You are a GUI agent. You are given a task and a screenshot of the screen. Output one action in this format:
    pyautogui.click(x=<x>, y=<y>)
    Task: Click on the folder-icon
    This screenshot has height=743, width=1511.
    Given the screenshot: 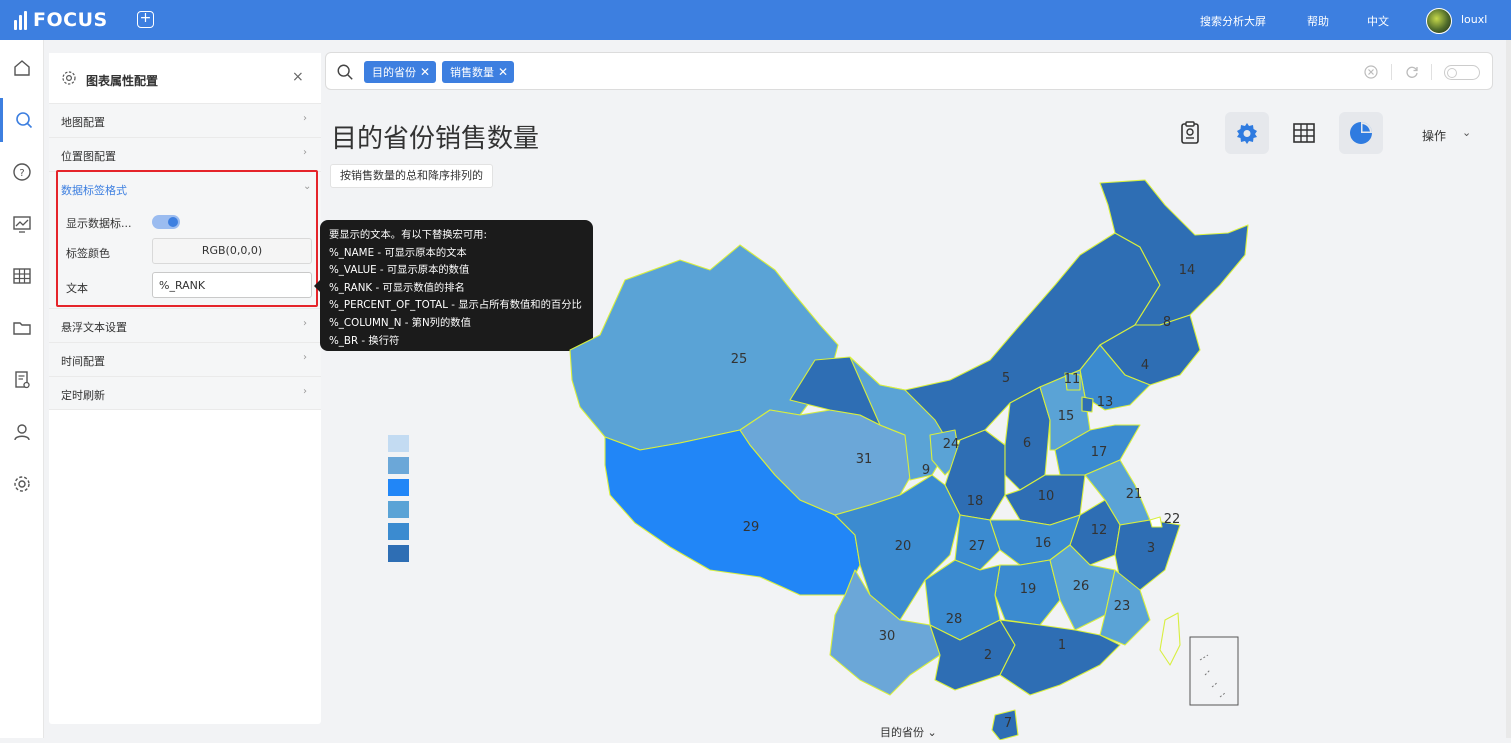 What is the action you would take?
    pyautogui.click(x=22, y=328)
    